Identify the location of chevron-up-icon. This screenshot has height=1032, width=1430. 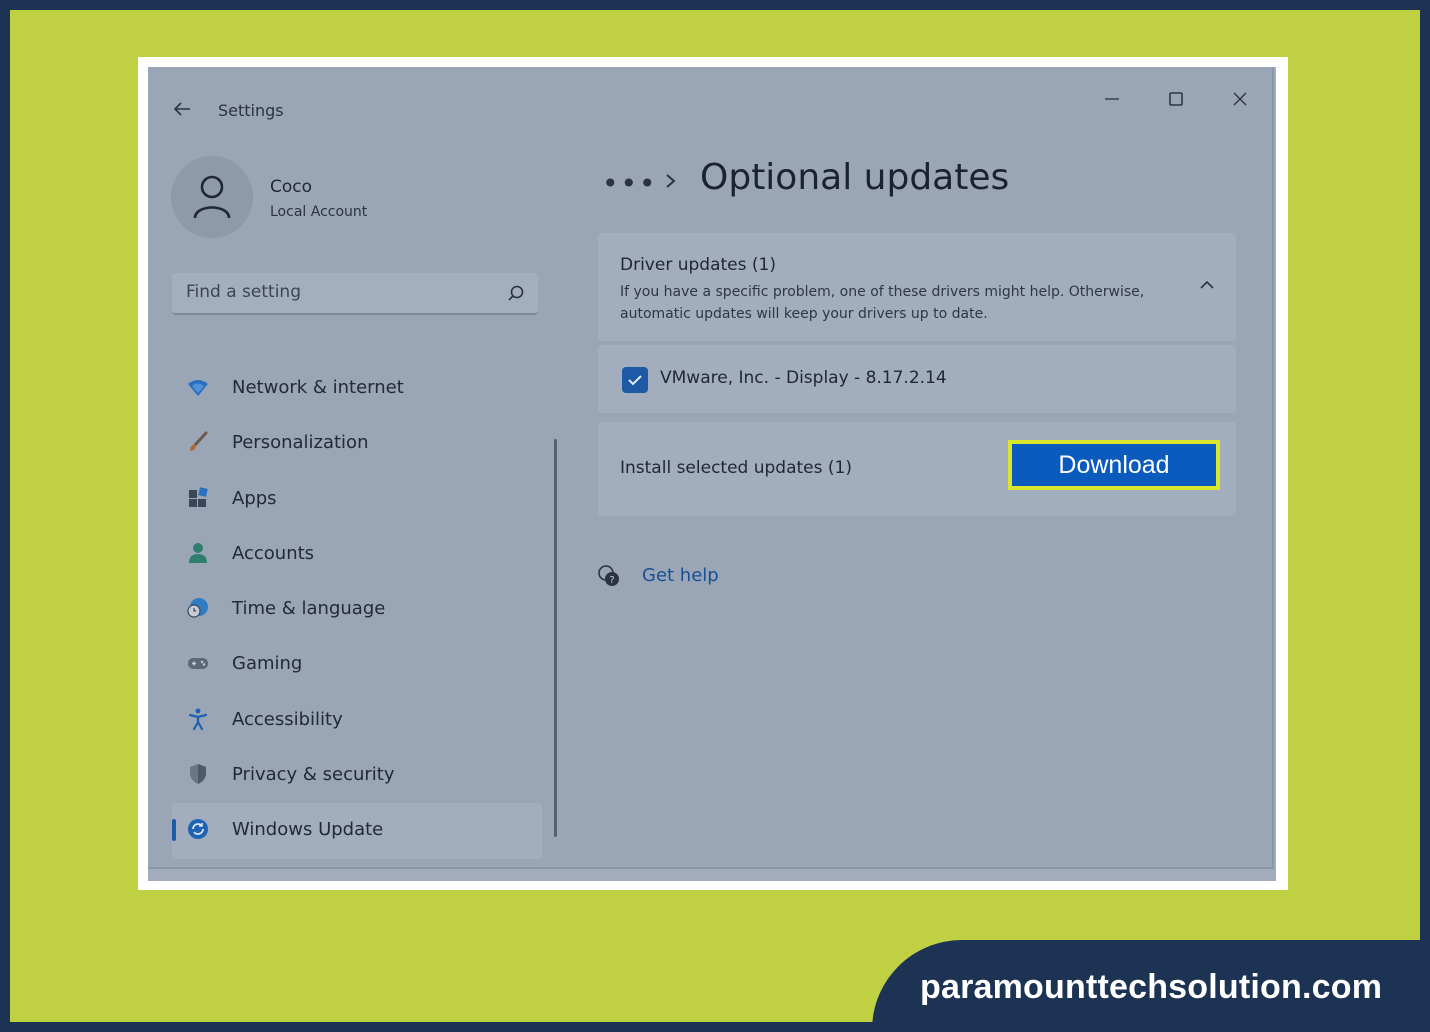
(1207, 285).